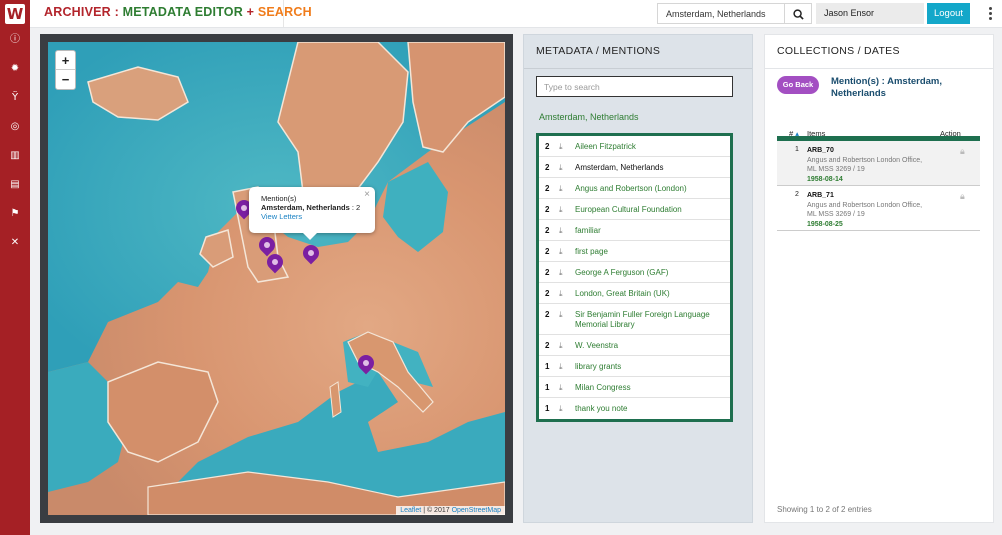  What do you see at coordinates (652, 346) in the screenshot?
I see `mention-label: W. Veenstra` at bounding box center [652, 346].